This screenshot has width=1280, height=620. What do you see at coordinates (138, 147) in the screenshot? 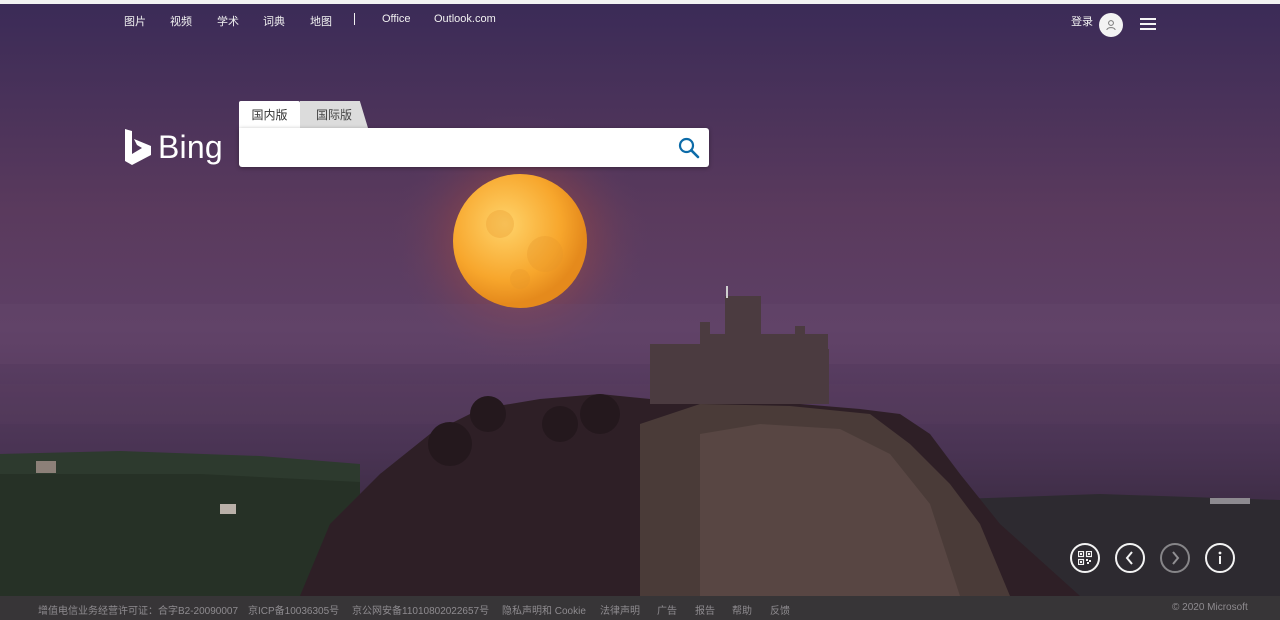
I see `bing-b-icon` at bounding box center [138, 147].